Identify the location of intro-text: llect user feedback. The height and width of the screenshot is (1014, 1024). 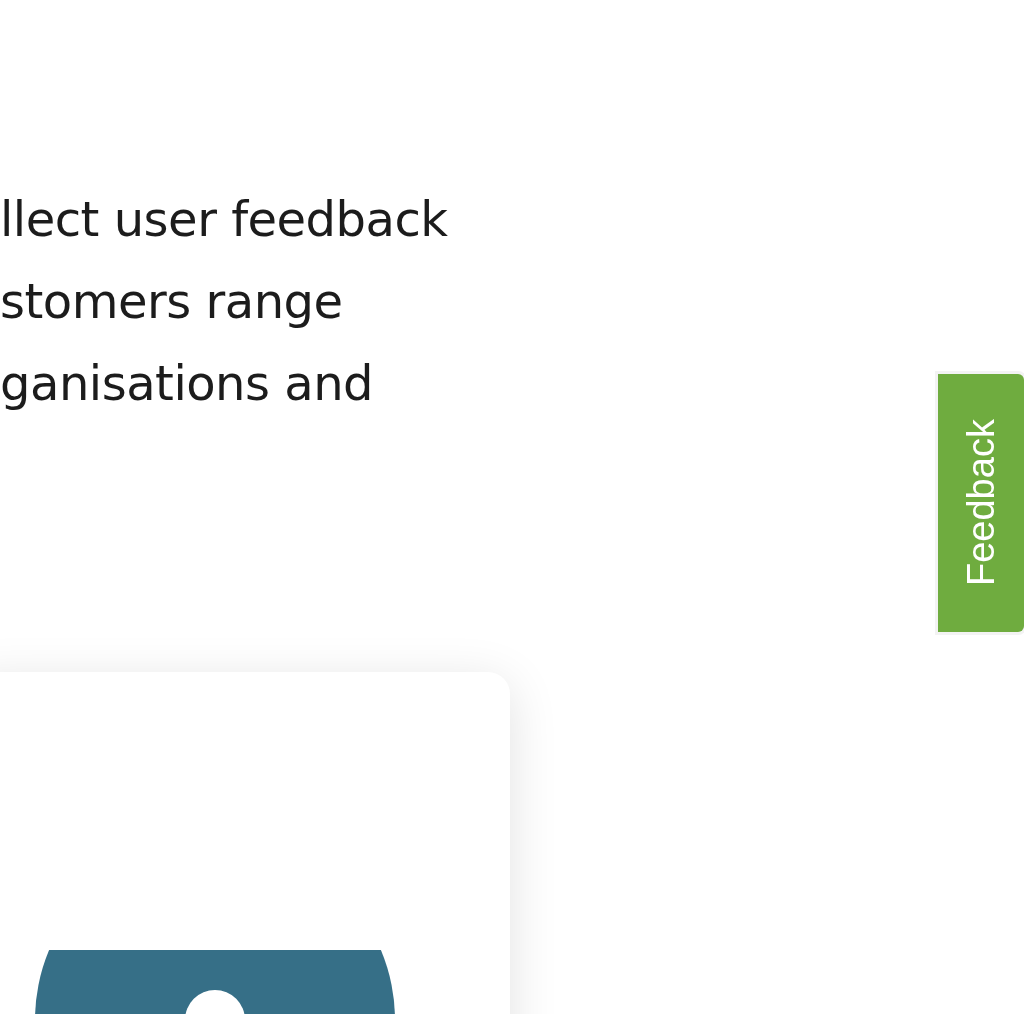
(224, 219).